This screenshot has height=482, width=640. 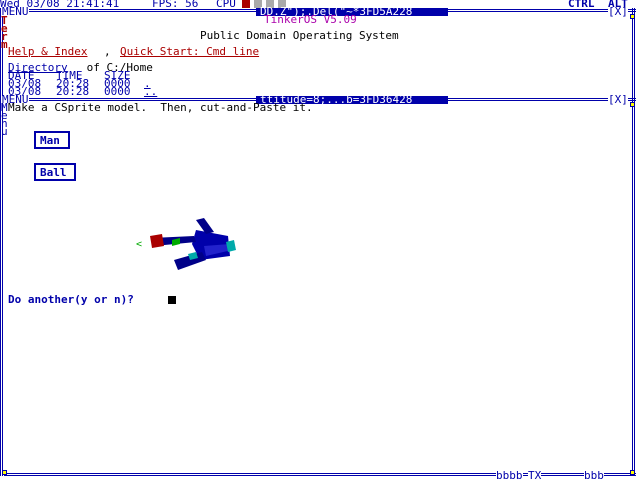 What do you see at coordinates (299, 35) in the screenshot?
I see `os-tagline: Public Domain Operating System` at bounding box center [299, 35].